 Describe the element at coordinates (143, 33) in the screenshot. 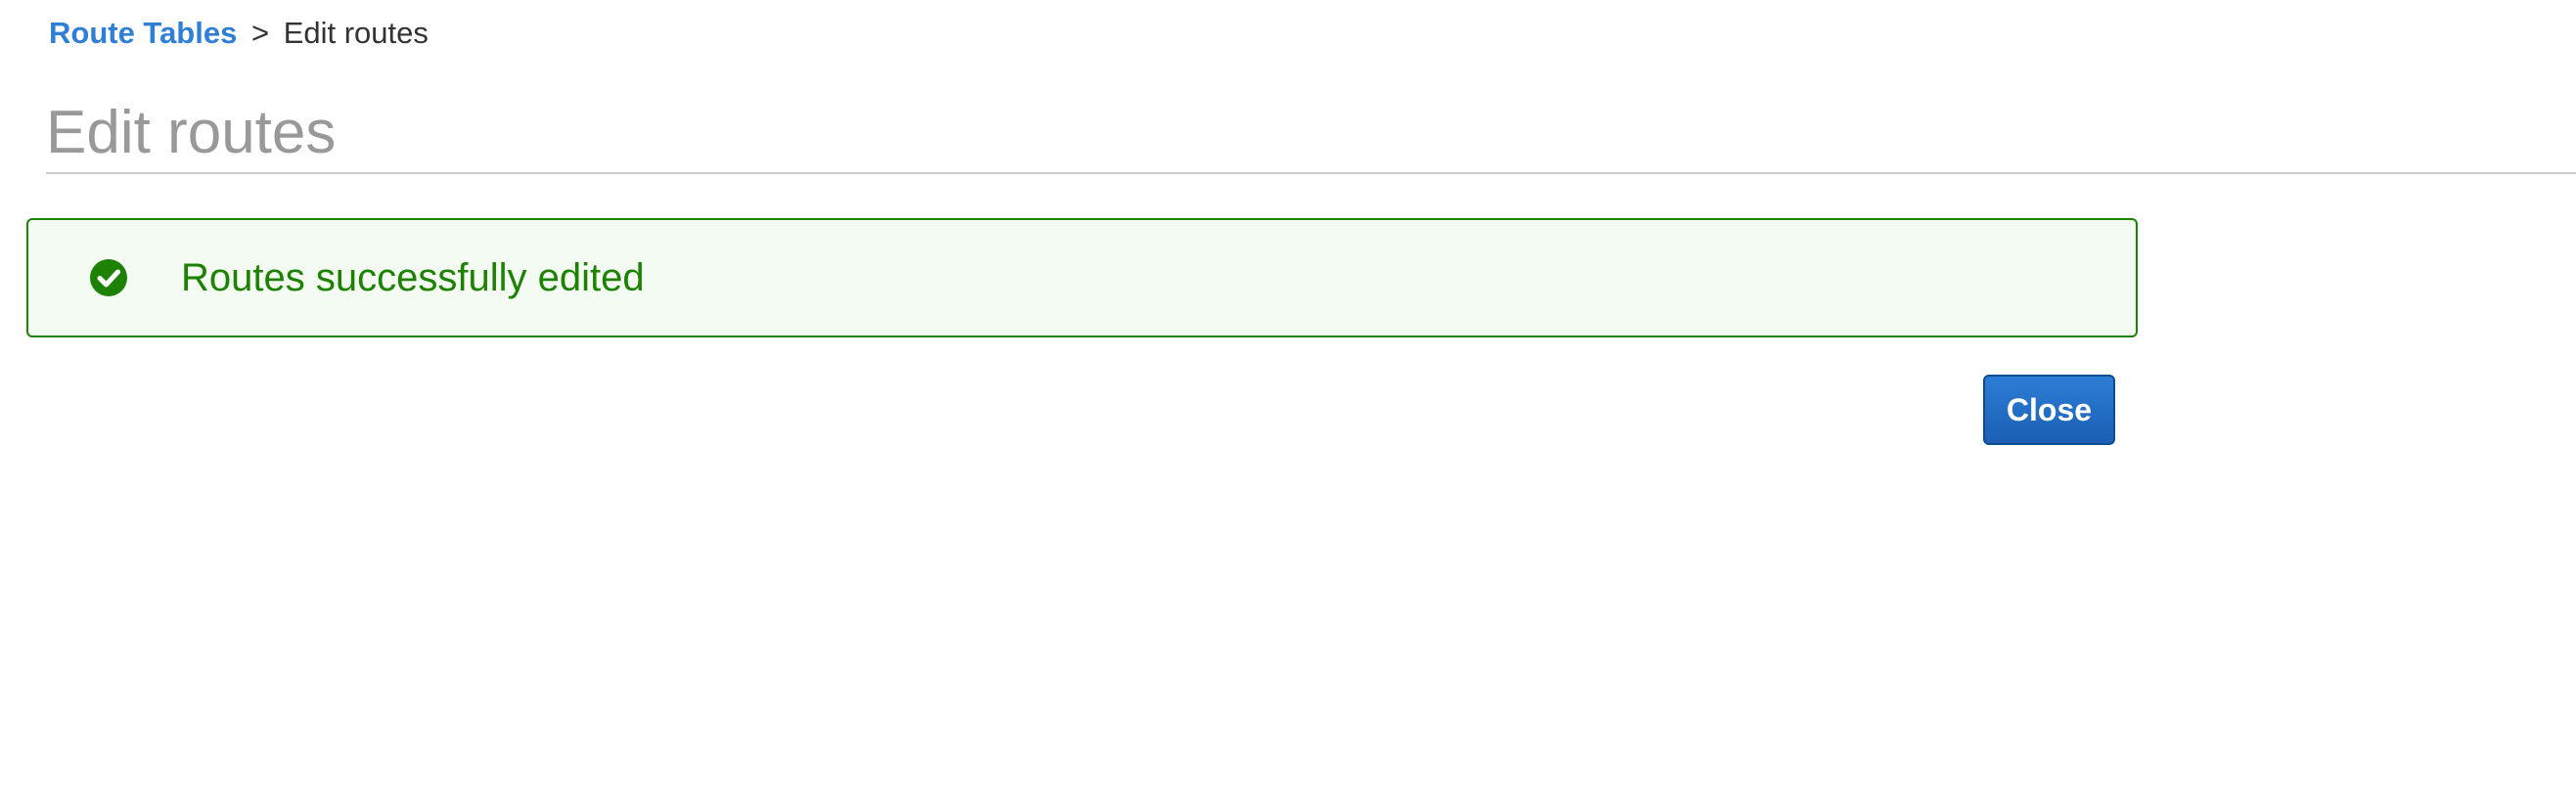

I see `breadcrumb-link-route-tables: Route Tables` at that location.